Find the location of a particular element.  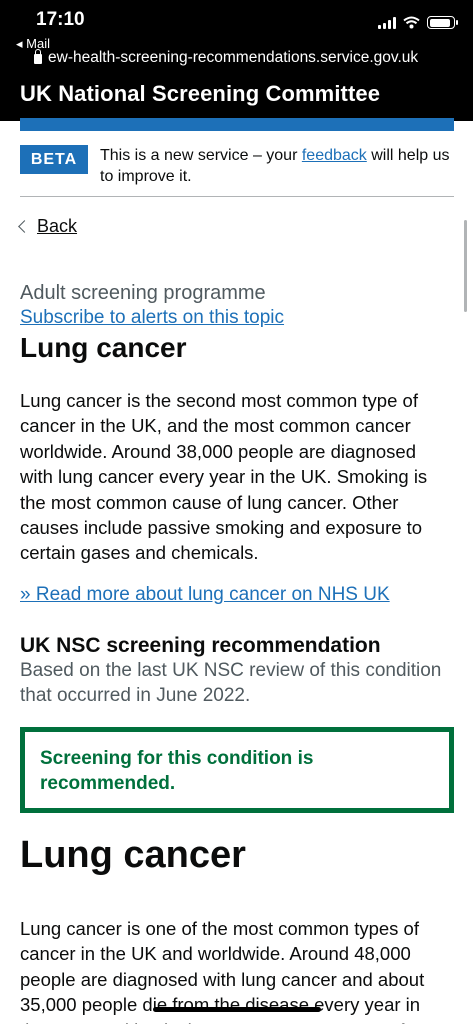

recommendation-heading: UK NSC screening recommendation is located at coordinates (200, 645).